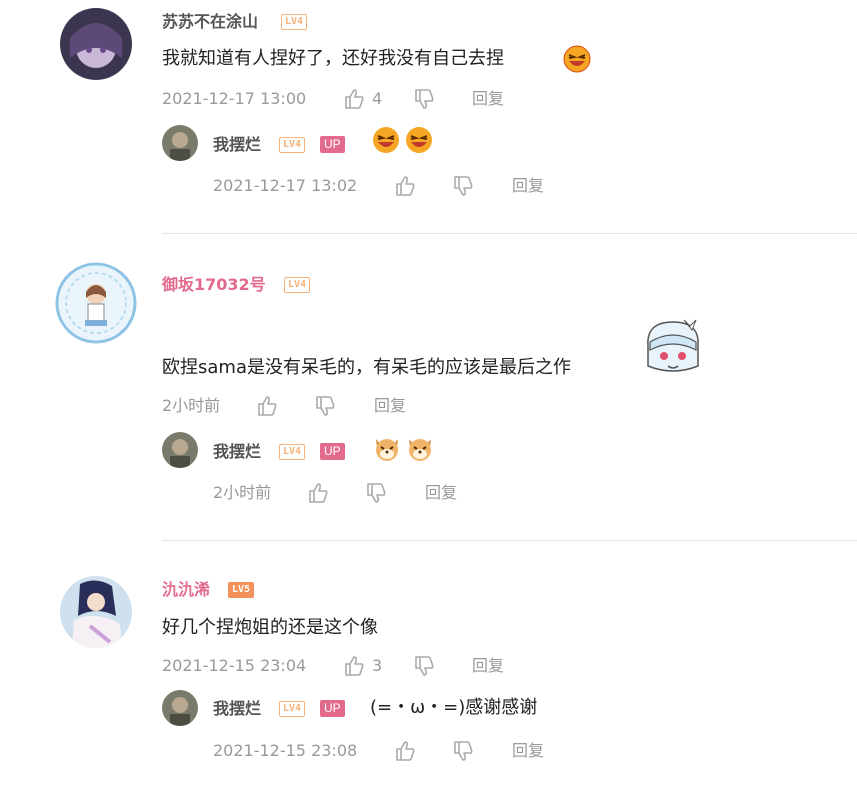 This screenshot has width=857, height=806. I want to click on comment-text: 好几个捏炮姐的还是这个像, so click(270, 627).